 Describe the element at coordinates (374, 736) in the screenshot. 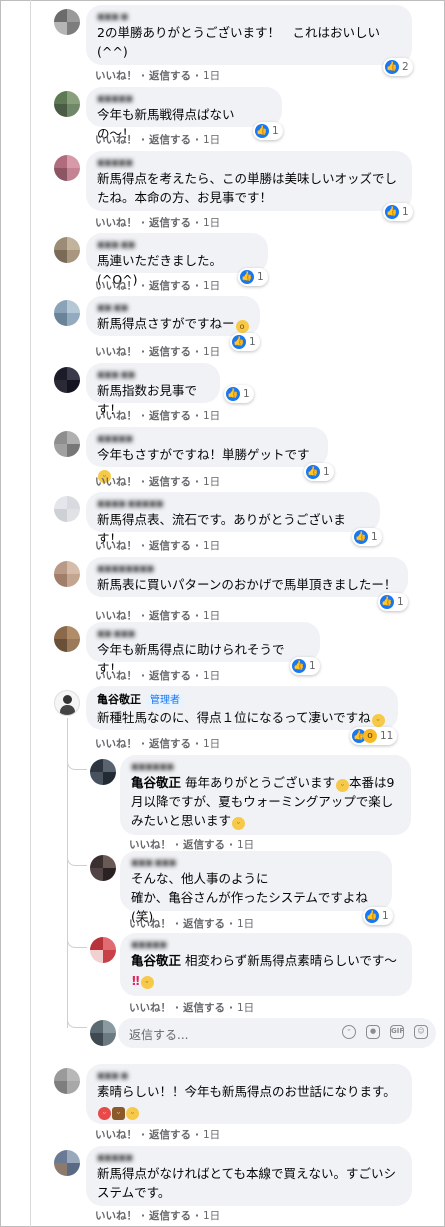

I see `reaction-summary: 👍 o 11` at that location.